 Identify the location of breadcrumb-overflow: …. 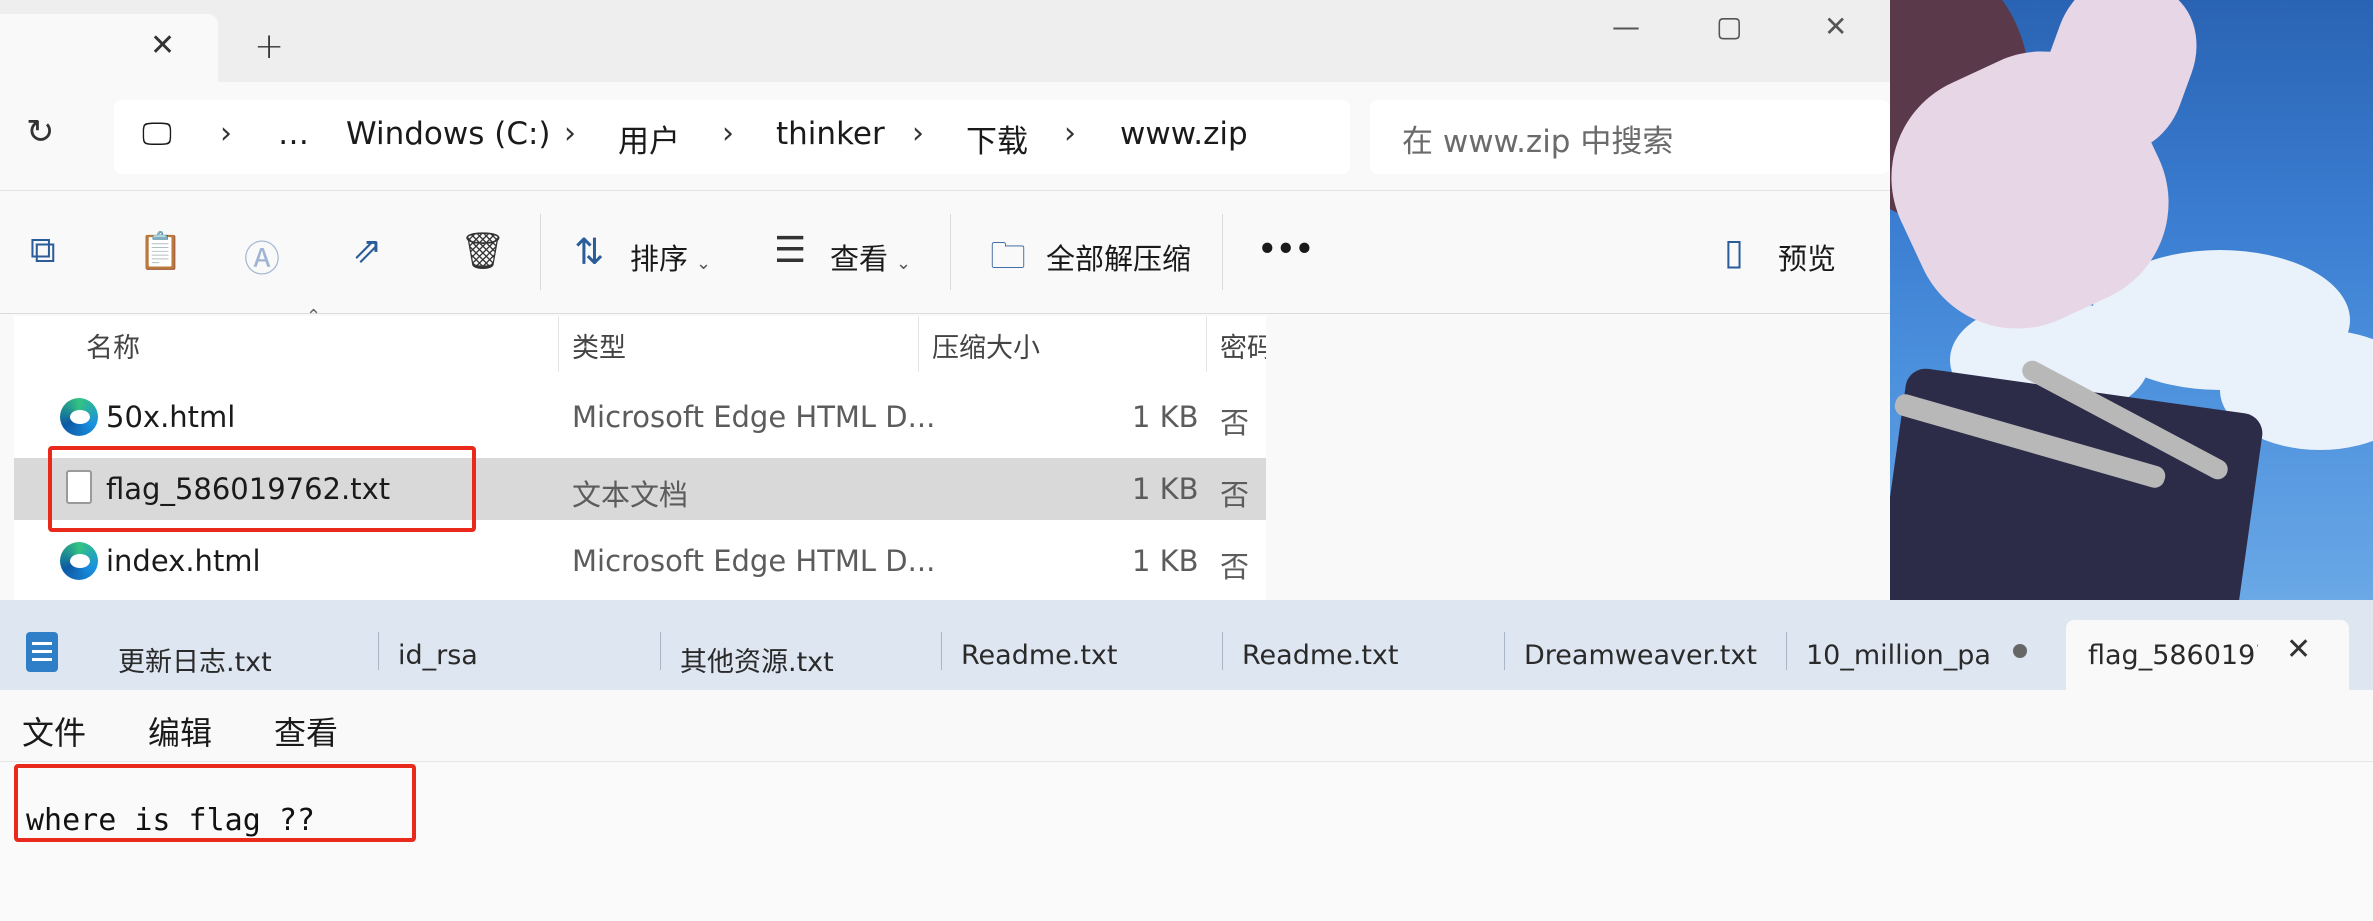
(293, 134).